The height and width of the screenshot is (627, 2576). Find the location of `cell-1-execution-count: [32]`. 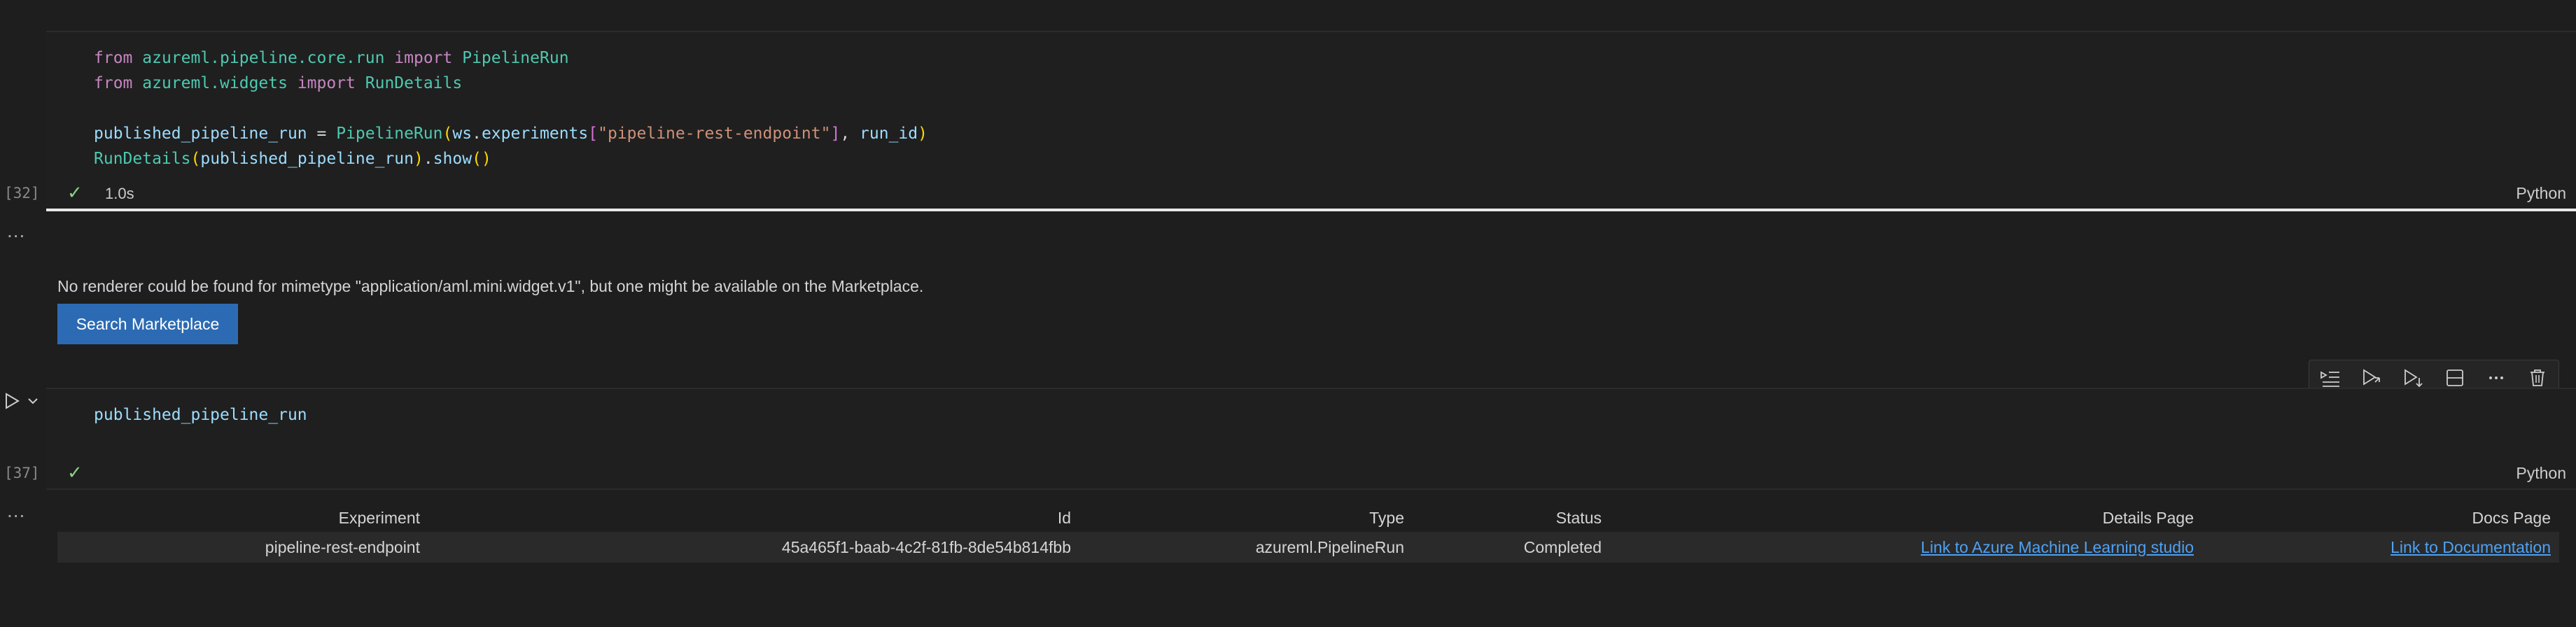

cell-1-execution-count: [32] is located at coordinates (22, 193).